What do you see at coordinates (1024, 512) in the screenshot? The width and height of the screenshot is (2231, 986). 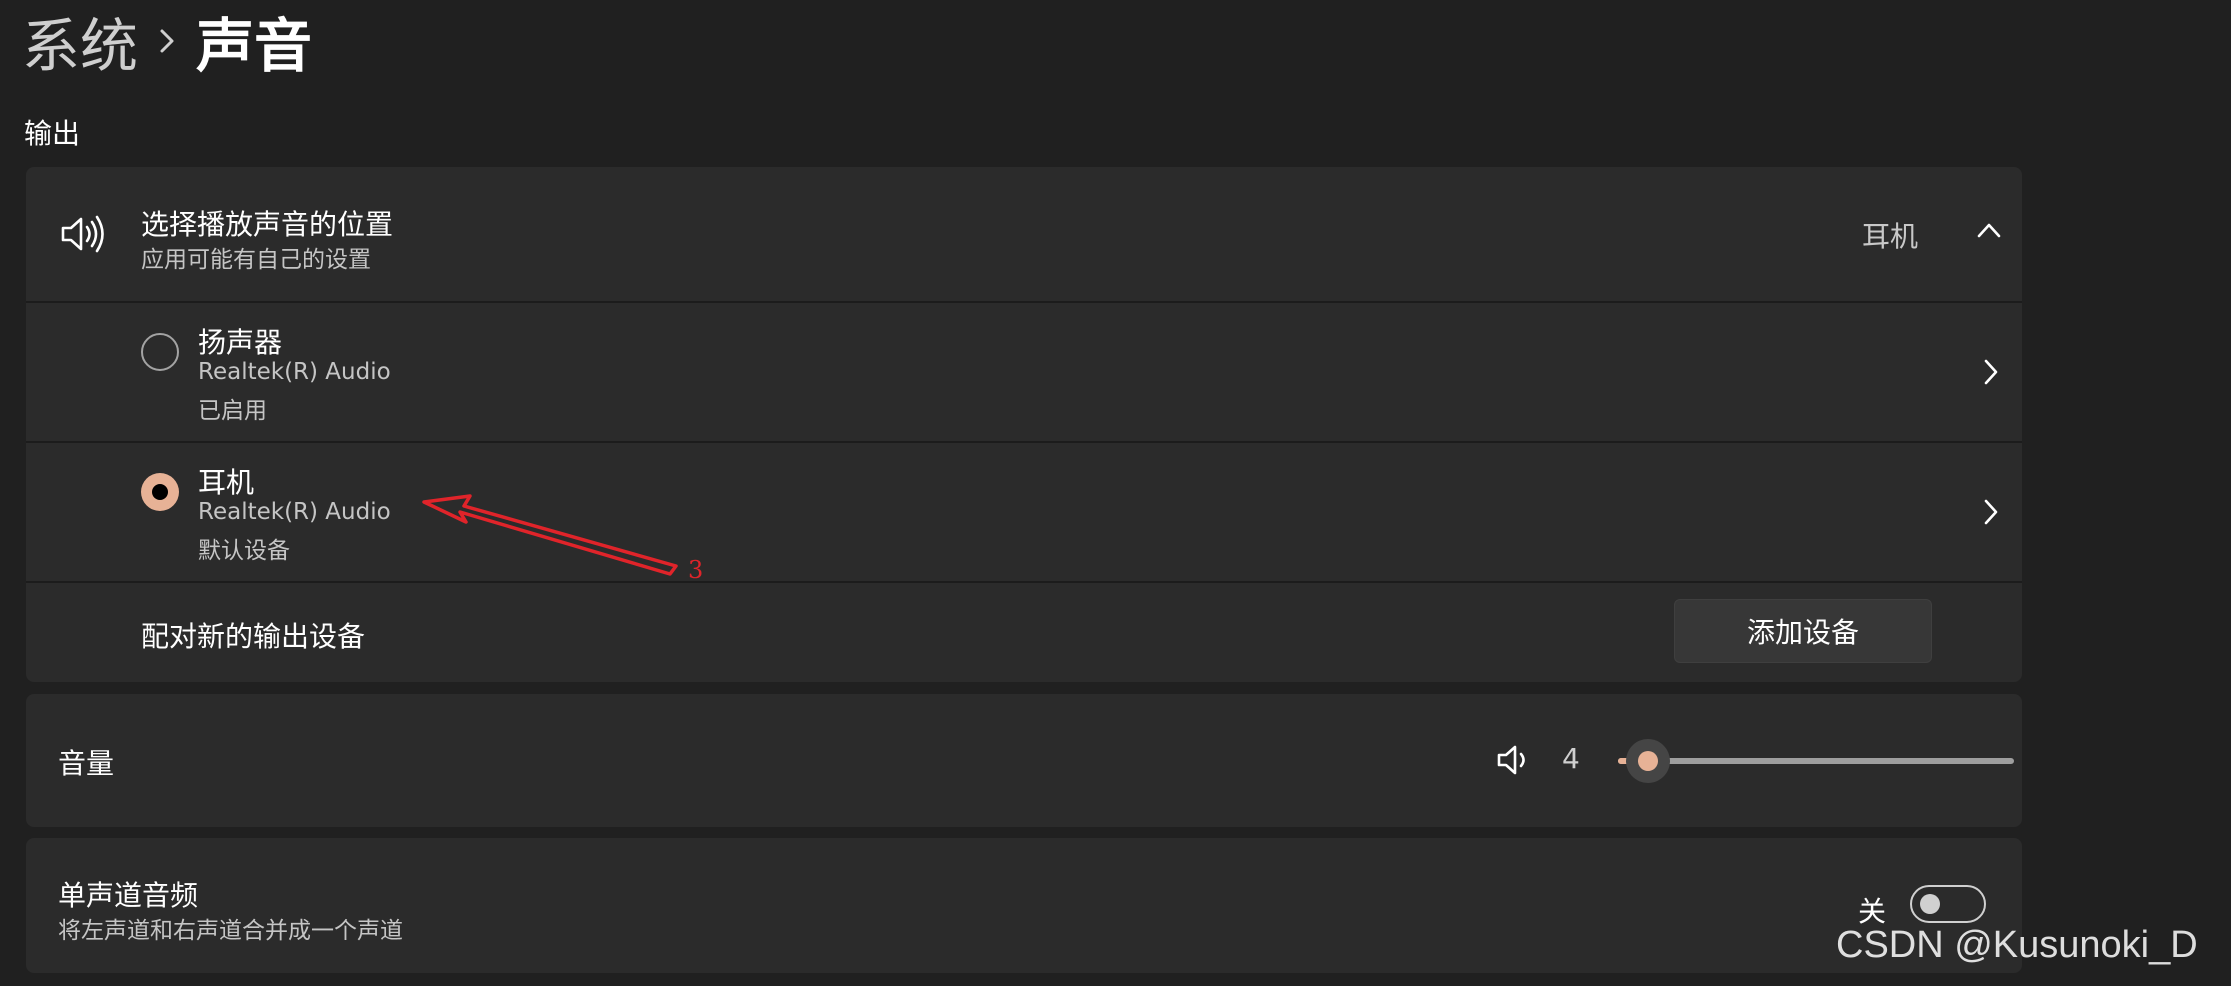 I see `device-row-headphones: 耳机 Realtek(R) Audio 默认设备` at bounding box center [1024, 512].